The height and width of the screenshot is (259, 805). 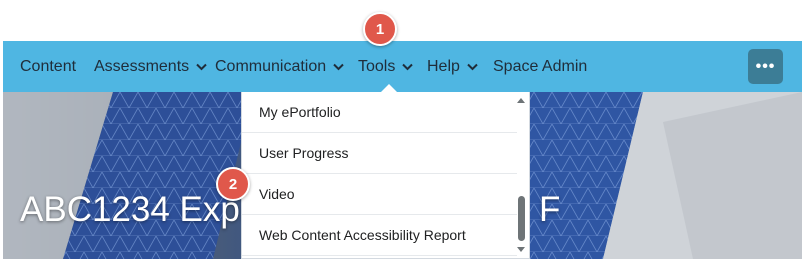 What do you see at coordinates (521, 218) in the screenshot?
I see `scrollbar-thumb` at bounding box center [521, 218].